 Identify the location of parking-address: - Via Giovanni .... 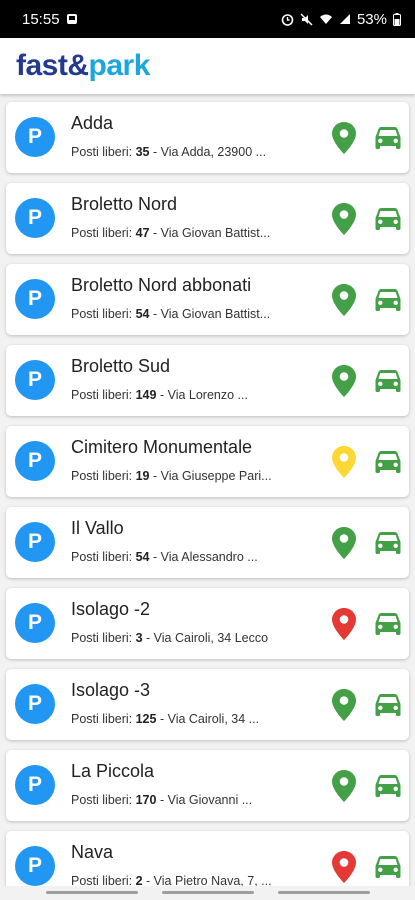
(204, 800).